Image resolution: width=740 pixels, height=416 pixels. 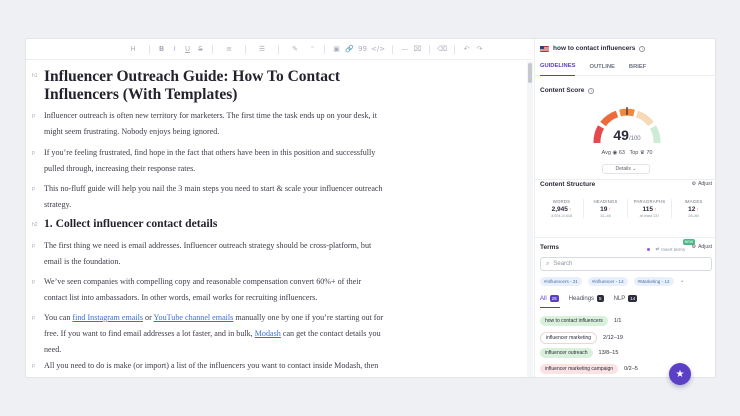 What do you see at coordinates (530, 73) in the screenshot?
I see `scrollbar-thumb` at bounding box center [530, 73].